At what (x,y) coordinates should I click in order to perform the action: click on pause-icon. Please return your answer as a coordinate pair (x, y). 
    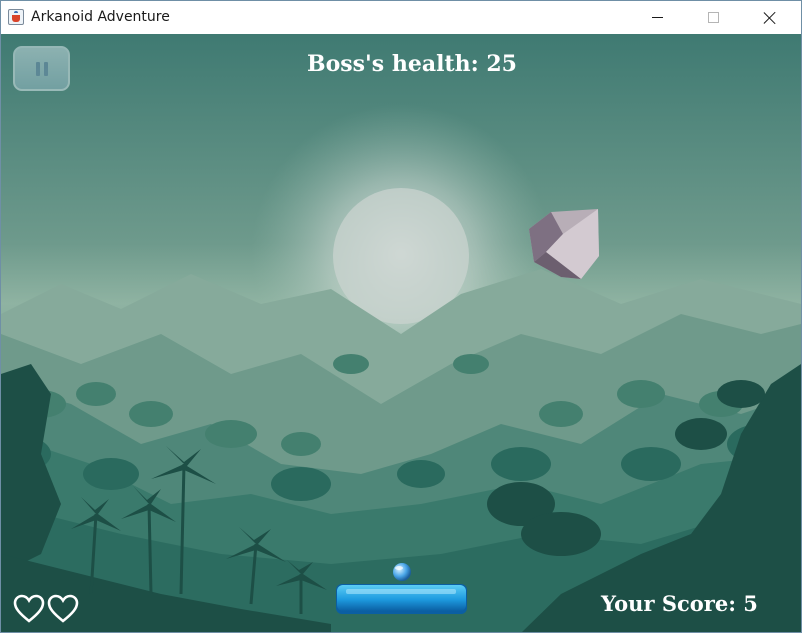
    Looking at the image, I should click on (37, 68).